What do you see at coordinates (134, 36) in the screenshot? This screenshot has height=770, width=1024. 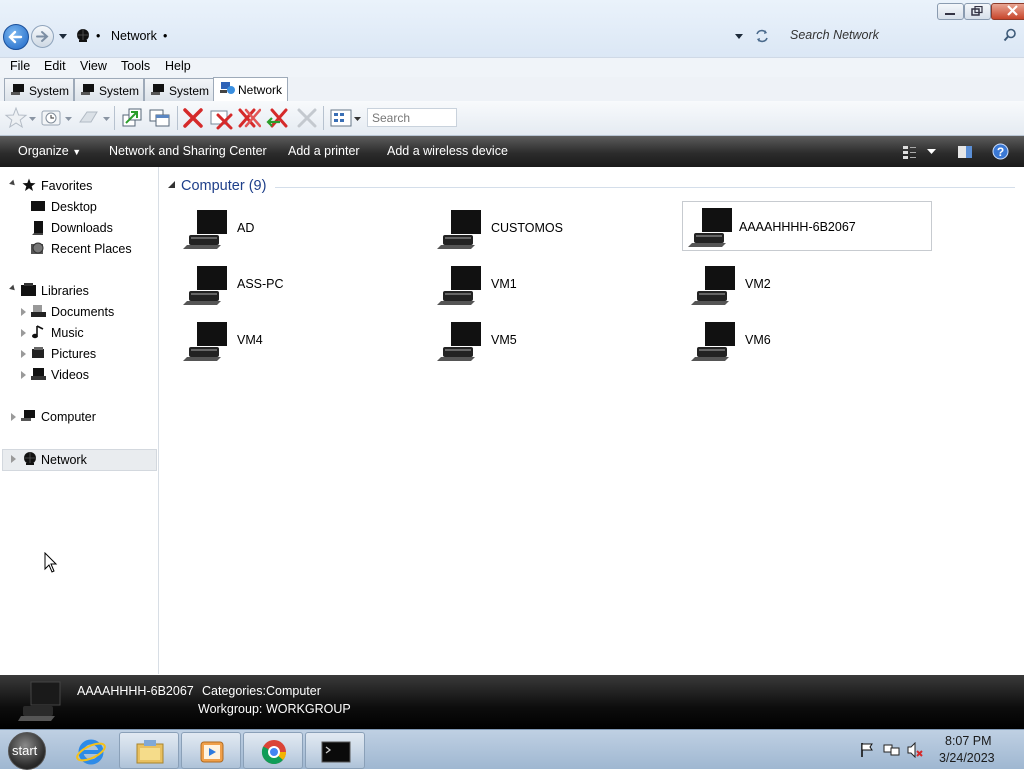 I see `breadcrumb-network: Network` at bounding box center [134, 36].